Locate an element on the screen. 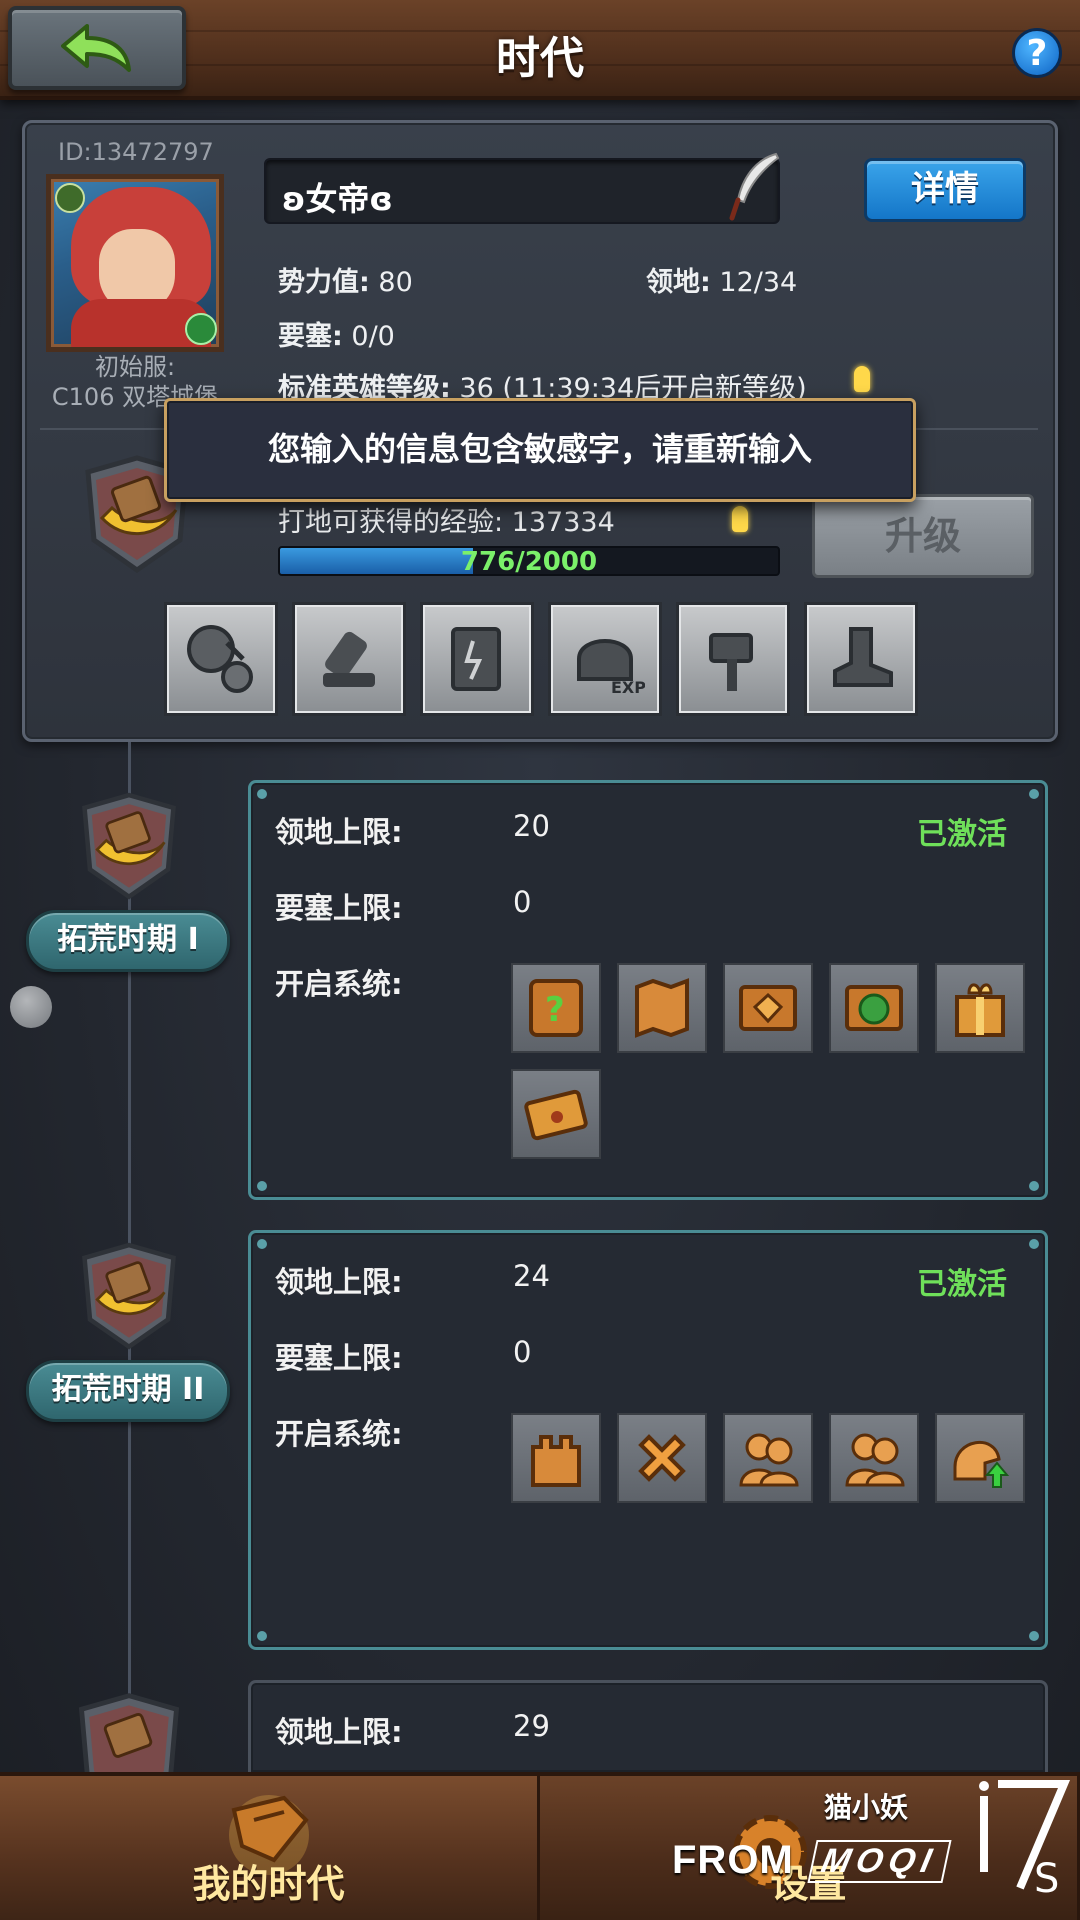  heroes-icon is located at coordinates (768, 1458).